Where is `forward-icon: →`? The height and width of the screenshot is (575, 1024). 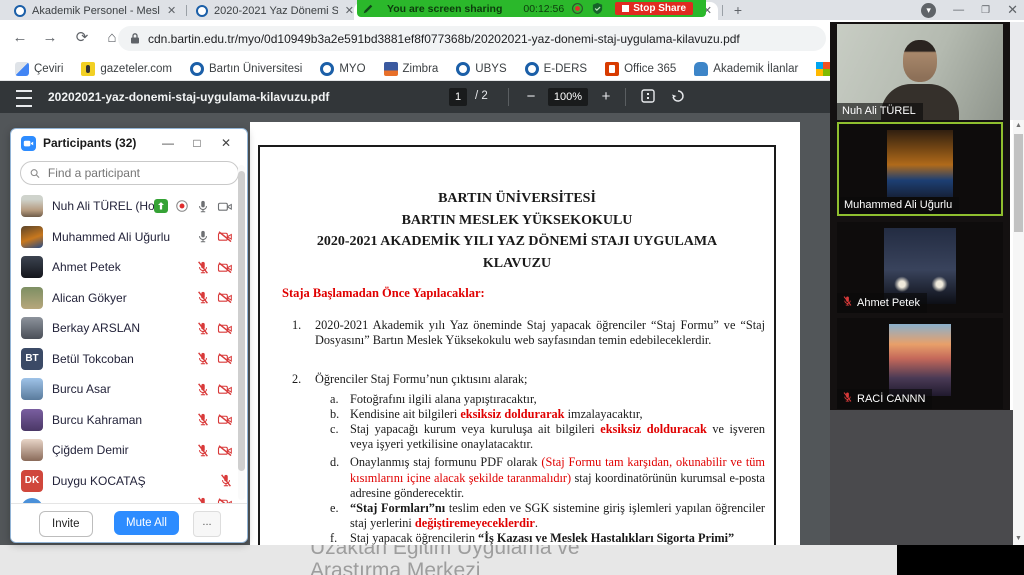 forward-icon: → is located at coordinates (50, 38).